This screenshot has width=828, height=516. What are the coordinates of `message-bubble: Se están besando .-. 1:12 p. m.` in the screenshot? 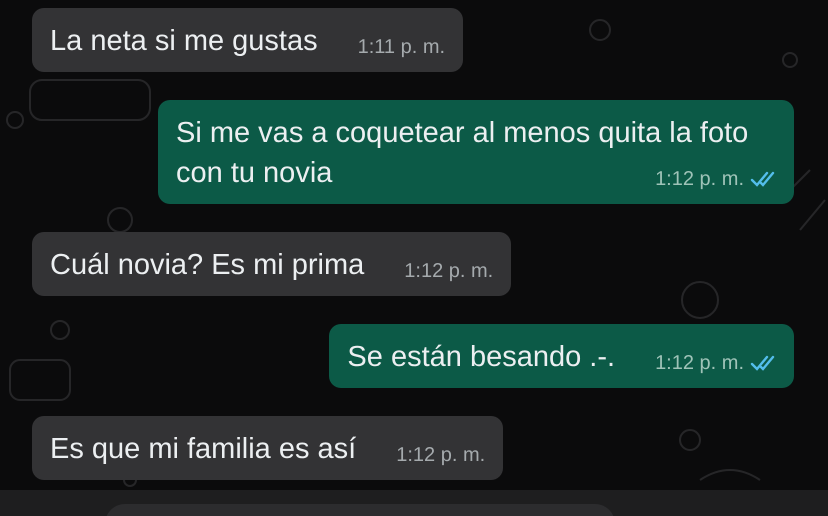 It's located at (561, 356).